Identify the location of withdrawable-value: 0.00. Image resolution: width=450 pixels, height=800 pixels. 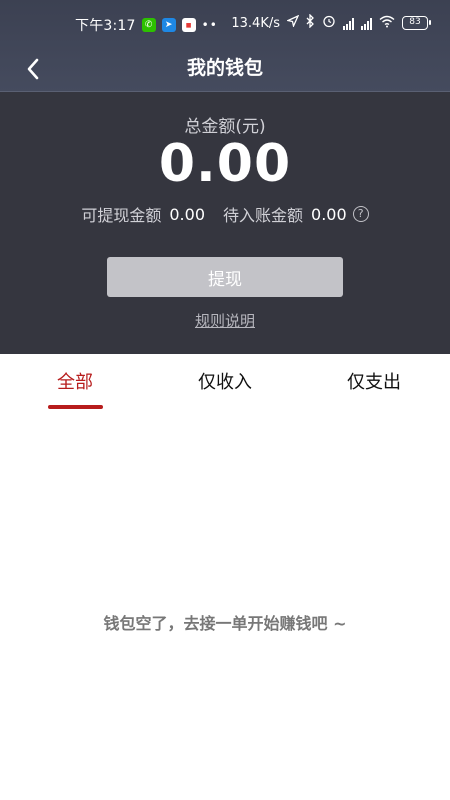
(187, 214).